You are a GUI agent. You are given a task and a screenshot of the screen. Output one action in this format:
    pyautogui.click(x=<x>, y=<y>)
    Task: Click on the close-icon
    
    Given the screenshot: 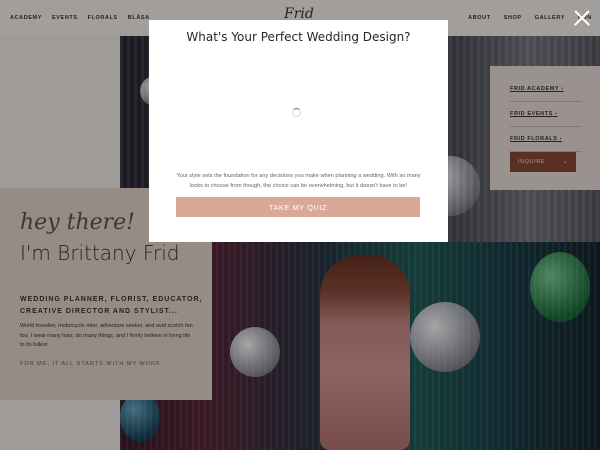 What is the action you would take?
    pyautogui.click(x=582, y=18)
    